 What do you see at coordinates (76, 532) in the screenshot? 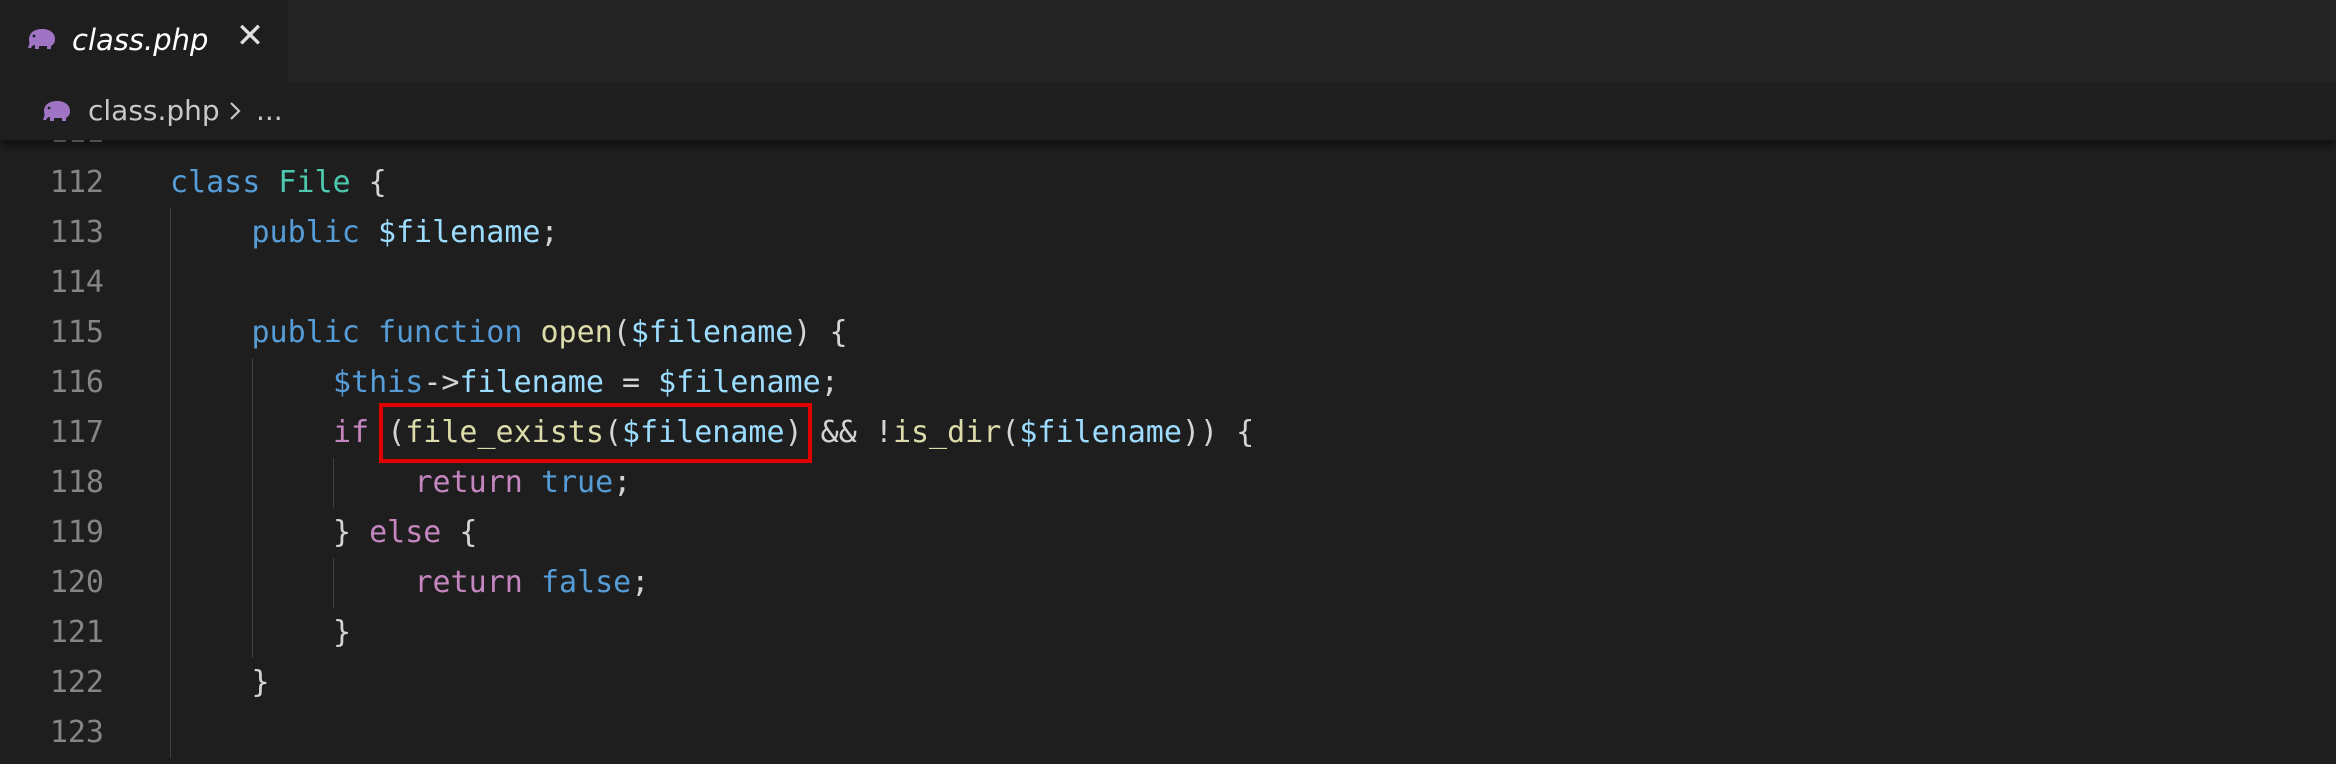
I see `line-number: 119` at bounding box center [76, 532].